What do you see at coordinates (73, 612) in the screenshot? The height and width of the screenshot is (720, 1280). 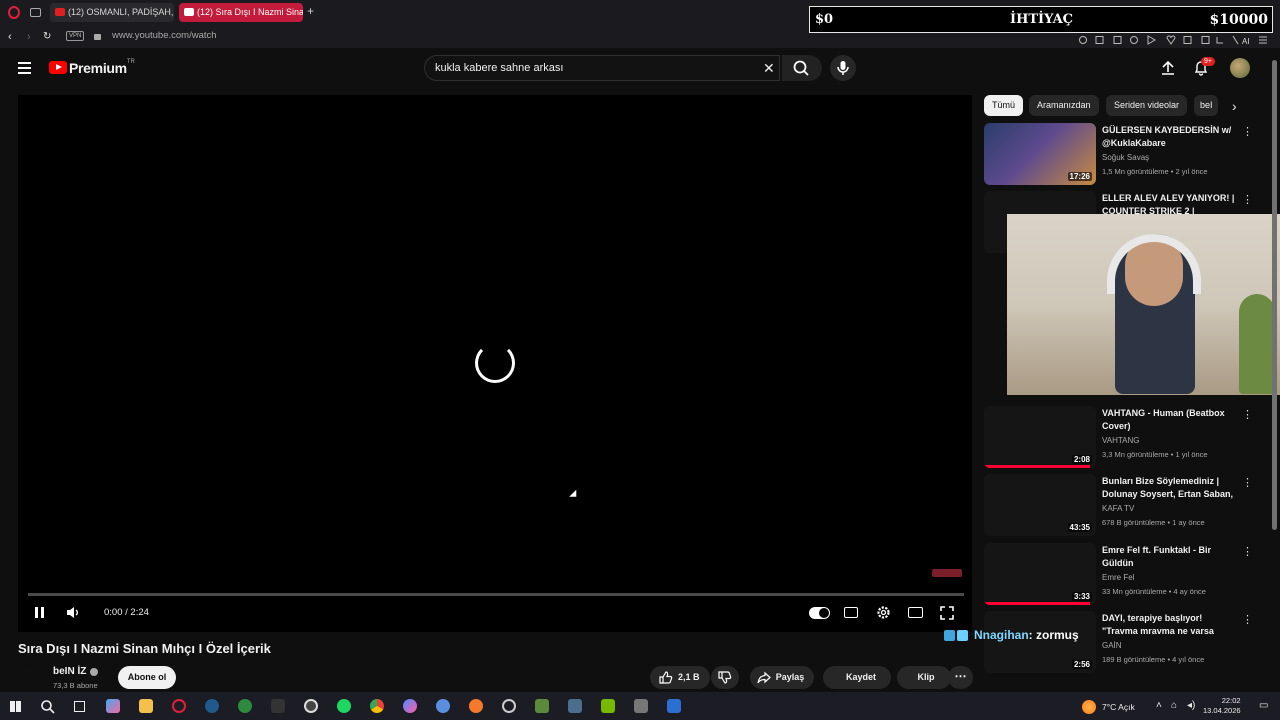 I see `volume-icon` at bounding box center [73, 612].